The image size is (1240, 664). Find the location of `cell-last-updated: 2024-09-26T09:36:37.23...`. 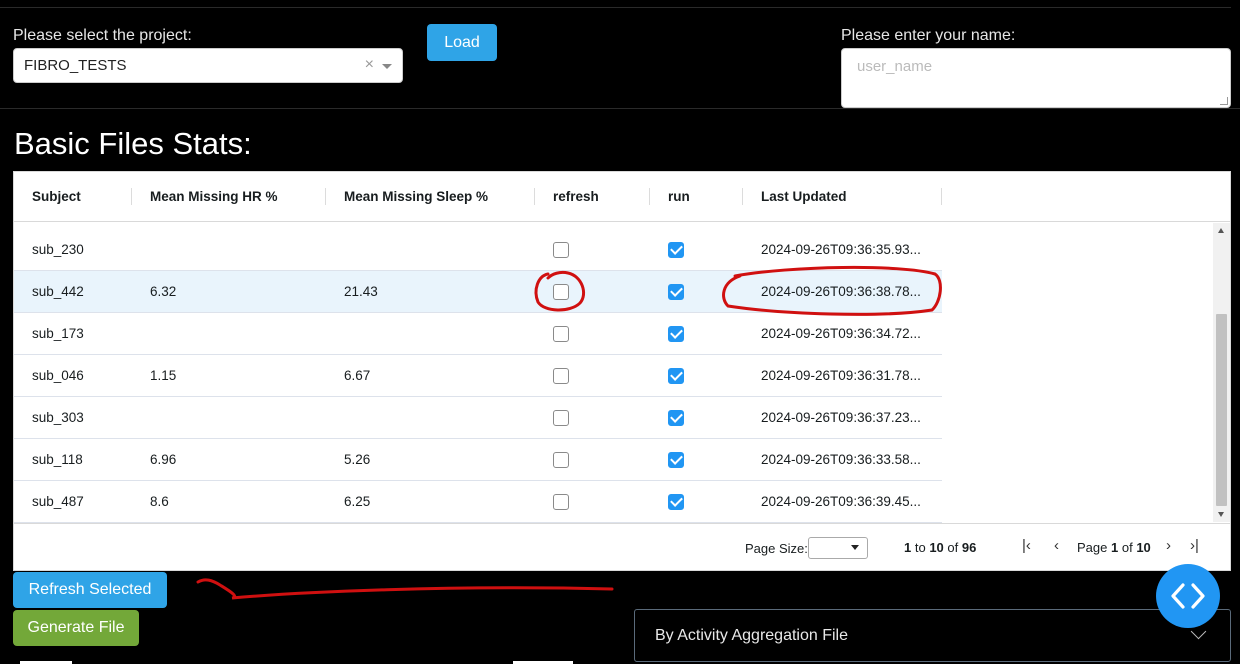

cell-last-updated: 2024-09-26T09:36:37.23... is located at coordinates (841, 417).